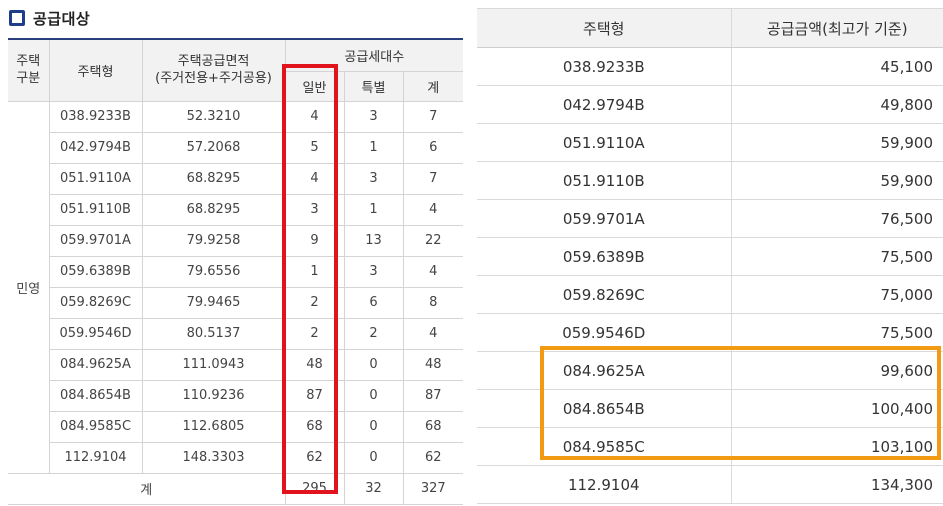 The image size is (943, 506). Describe the element at coordinates (433, 395) in the screenshot. I see `cell-total: 87` at that location.